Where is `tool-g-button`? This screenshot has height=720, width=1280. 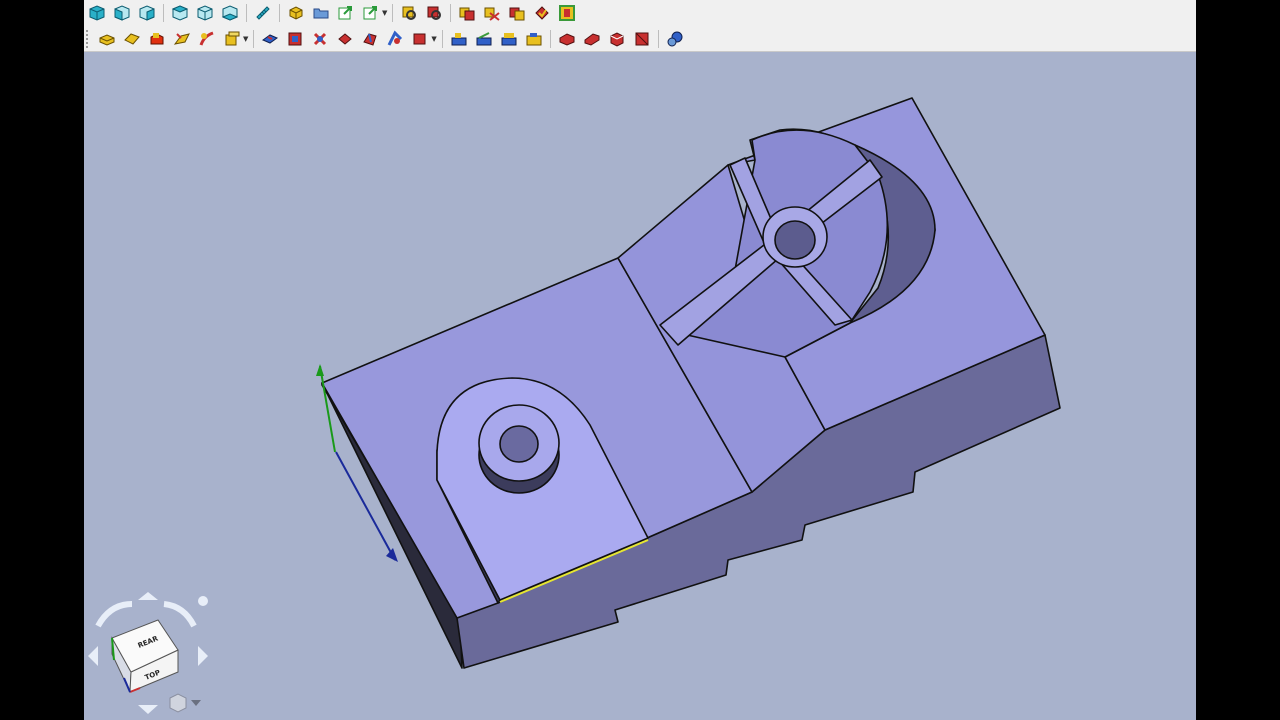
tool-g-button is located at coordinates (567, 13).